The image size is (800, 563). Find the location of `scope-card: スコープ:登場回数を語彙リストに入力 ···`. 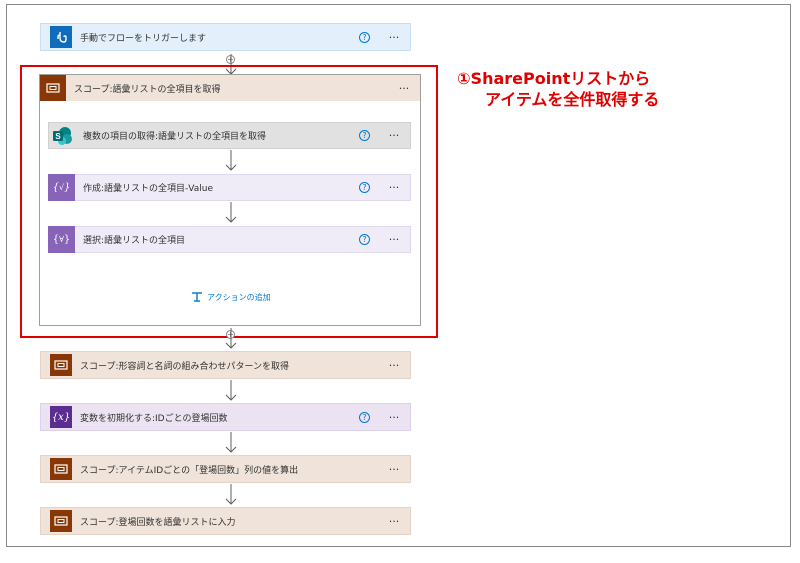

scope-card: スコープ:登場回数を語彙リストに入力 ··· is located at coordinates (225, 521).